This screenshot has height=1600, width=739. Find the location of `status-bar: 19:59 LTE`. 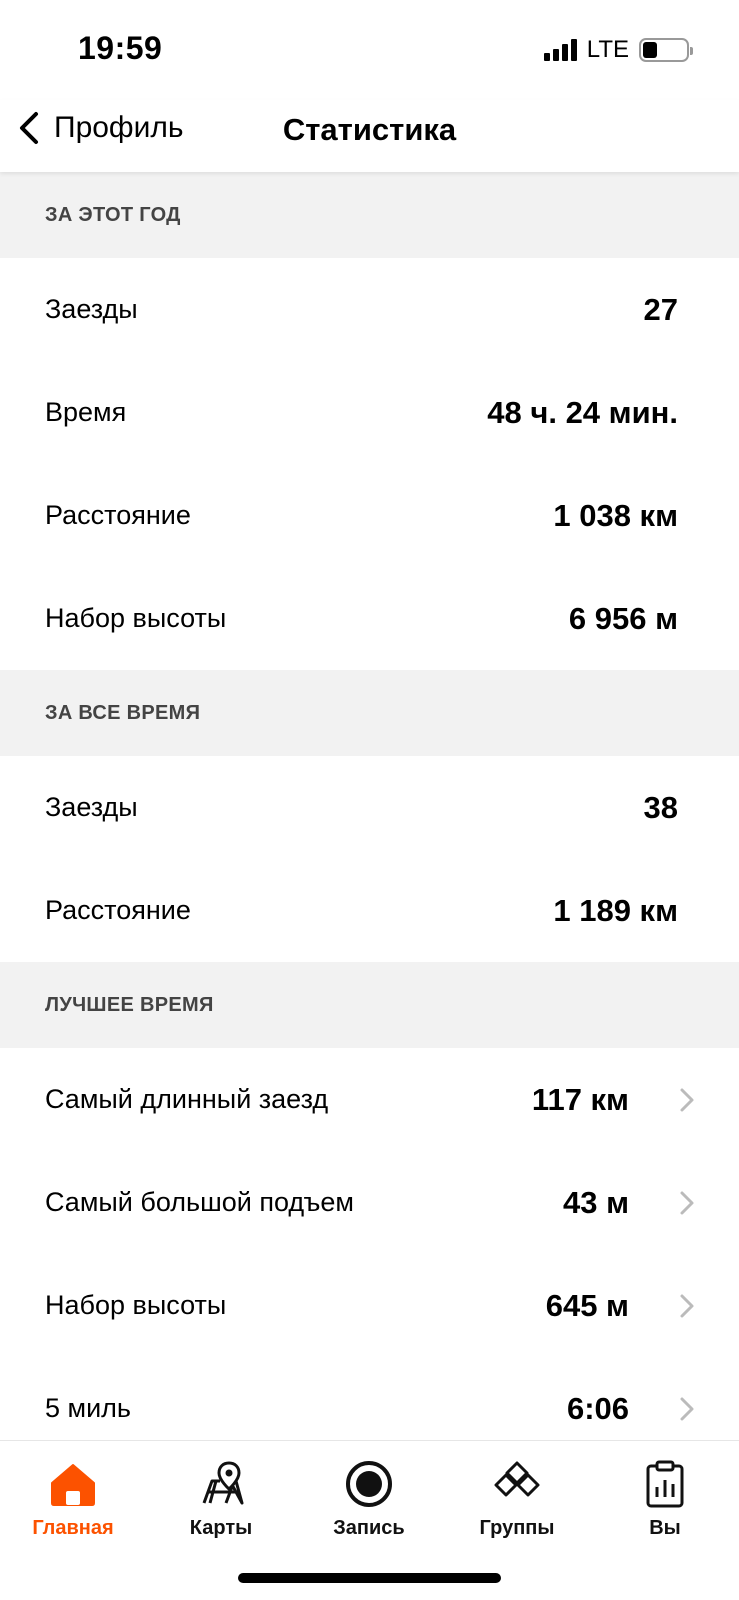

status-bar: 19:59 LTE is located at coordinates (369, 50).